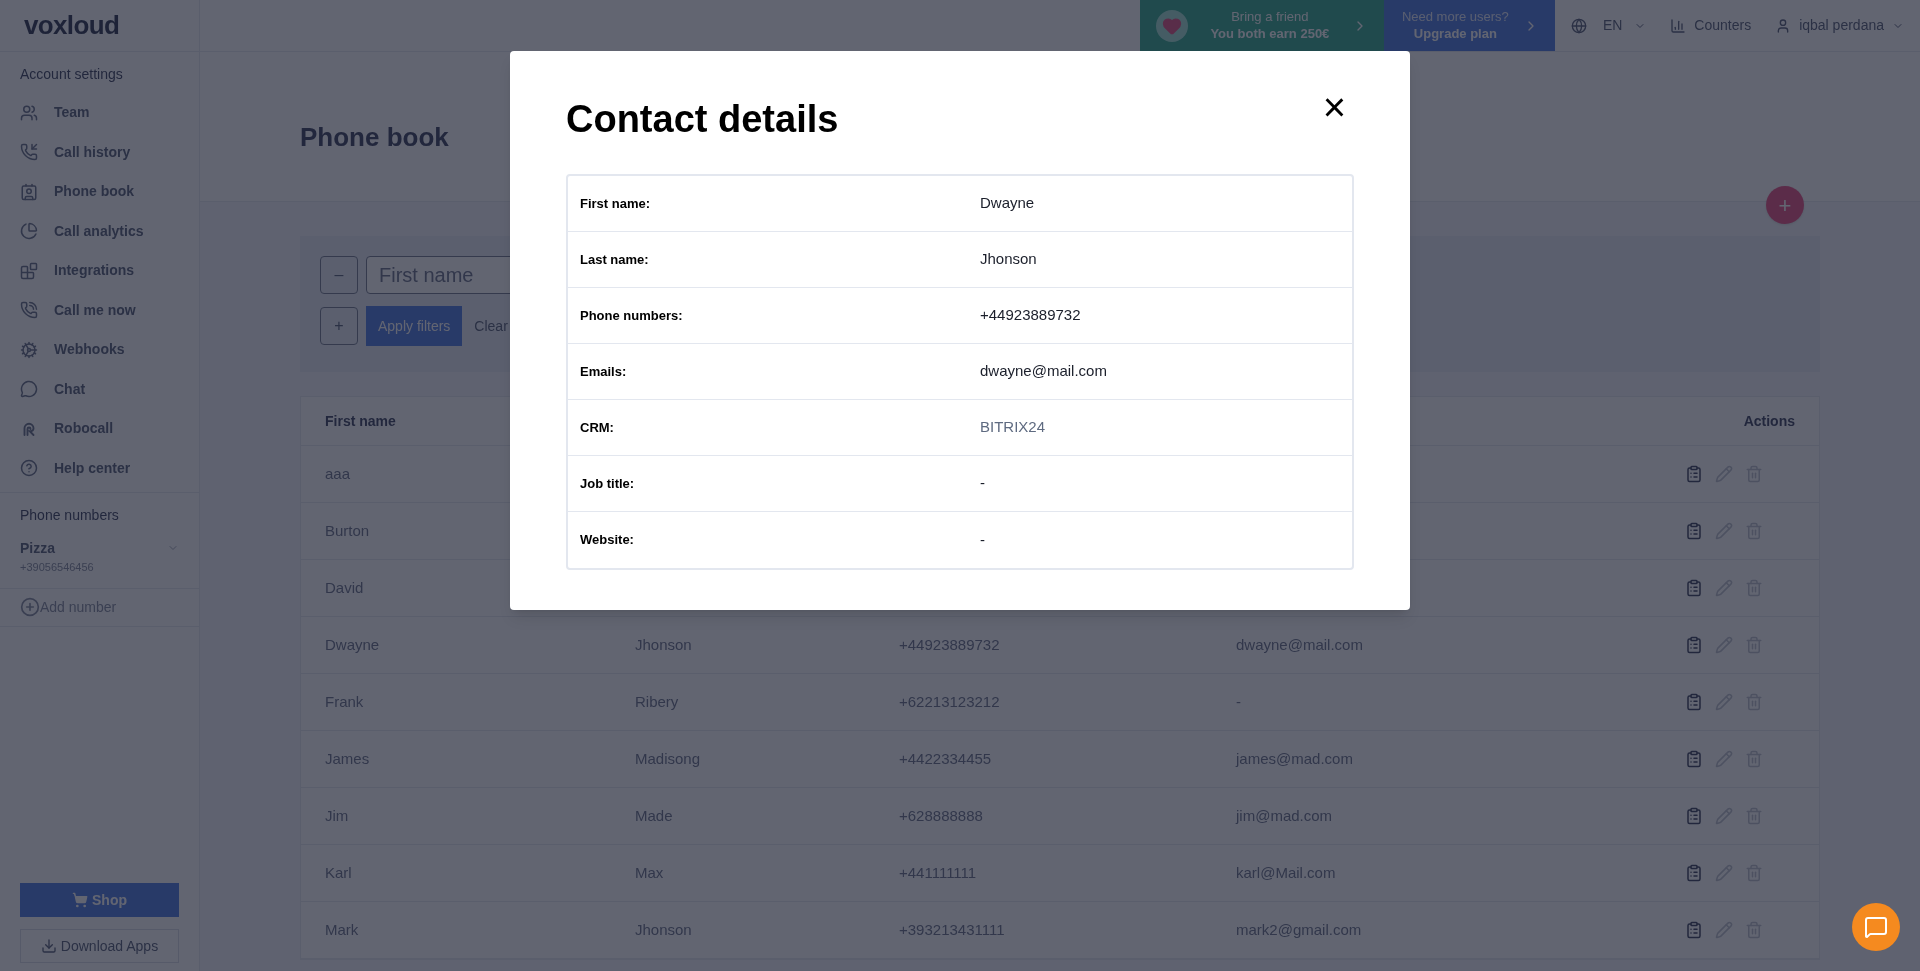 This screenshot has width=1920, height=971. What do you see at coordinates (1334, 107) in the screenshot?
I see `close-button: ×` at bounding box center [1334, 107].